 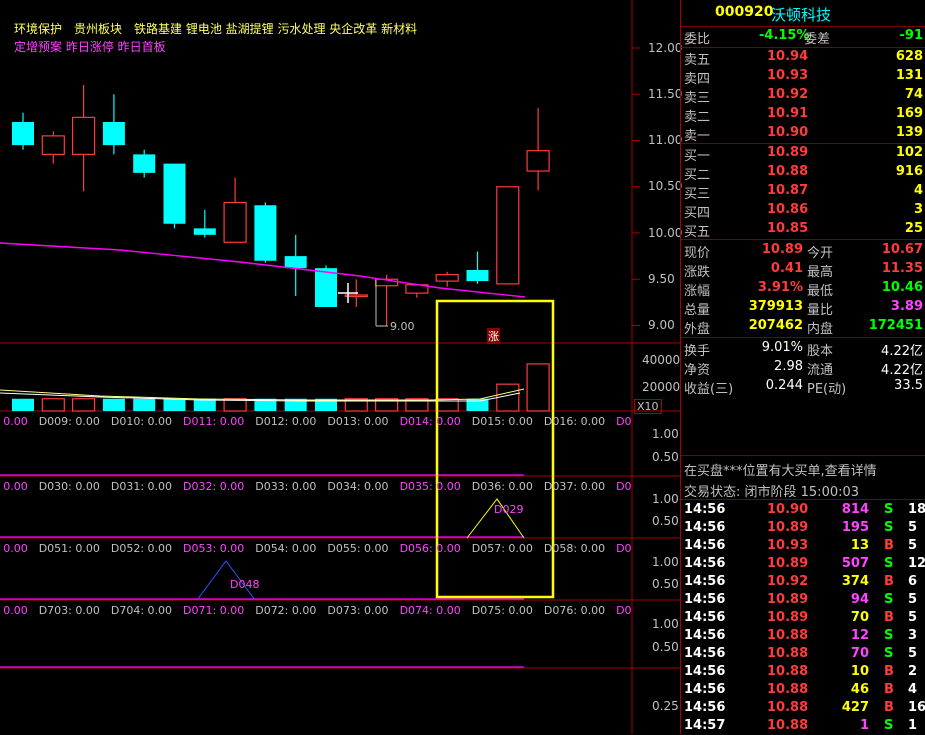 What do you see at coordinates (864, 725) in the screenshot?
I see `tick-volume: 1` at bounding box center [864, 725].